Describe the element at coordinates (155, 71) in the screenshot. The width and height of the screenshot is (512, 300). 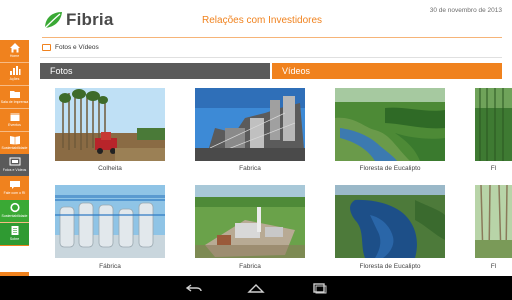
I see `tab-fotos: Fotos` at that location.